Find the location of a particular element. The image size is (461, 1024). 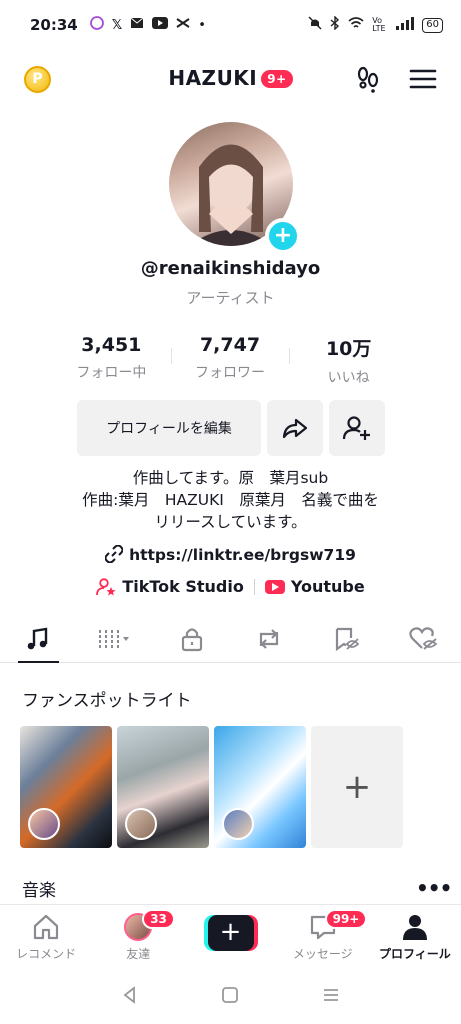

recents-icon is located at coordinates (331, 997).